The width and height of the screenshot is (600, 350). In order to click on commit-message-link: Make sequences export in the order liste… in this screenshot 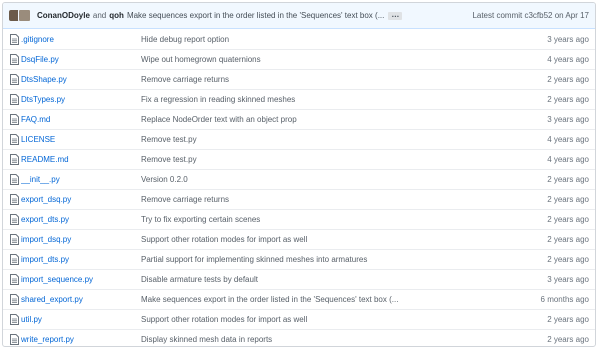, I will do `click(255, 15)`.